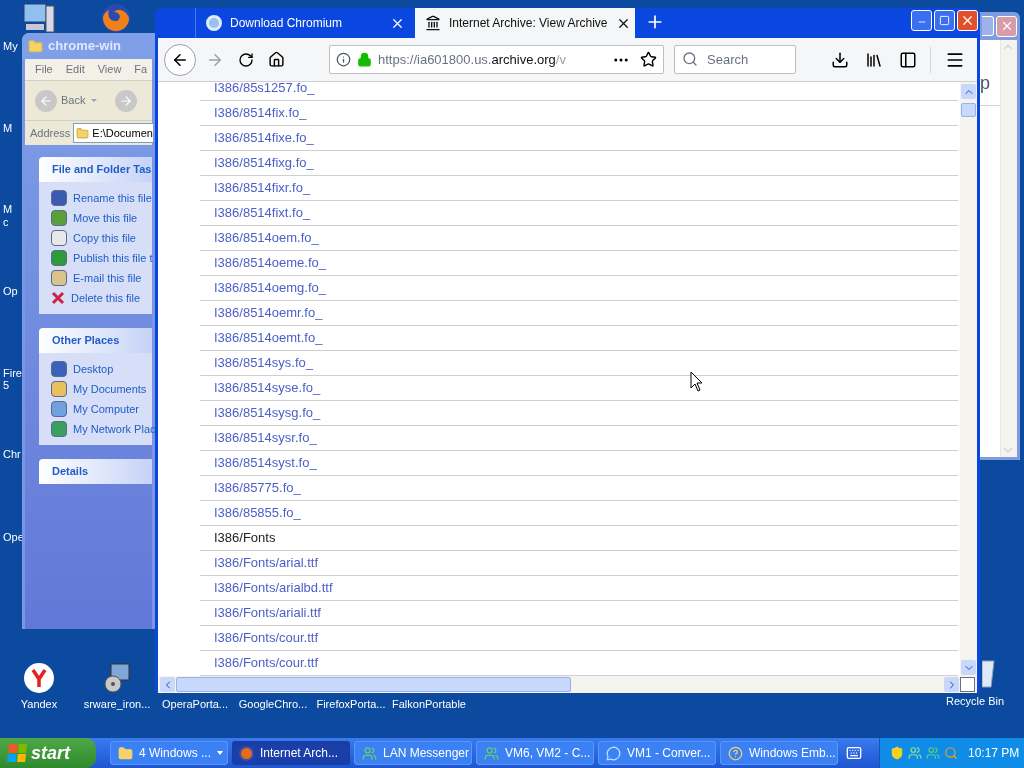 This screenshot has height=768, width=1024. I want to click on task-link: My Documents, so click(110, 389).